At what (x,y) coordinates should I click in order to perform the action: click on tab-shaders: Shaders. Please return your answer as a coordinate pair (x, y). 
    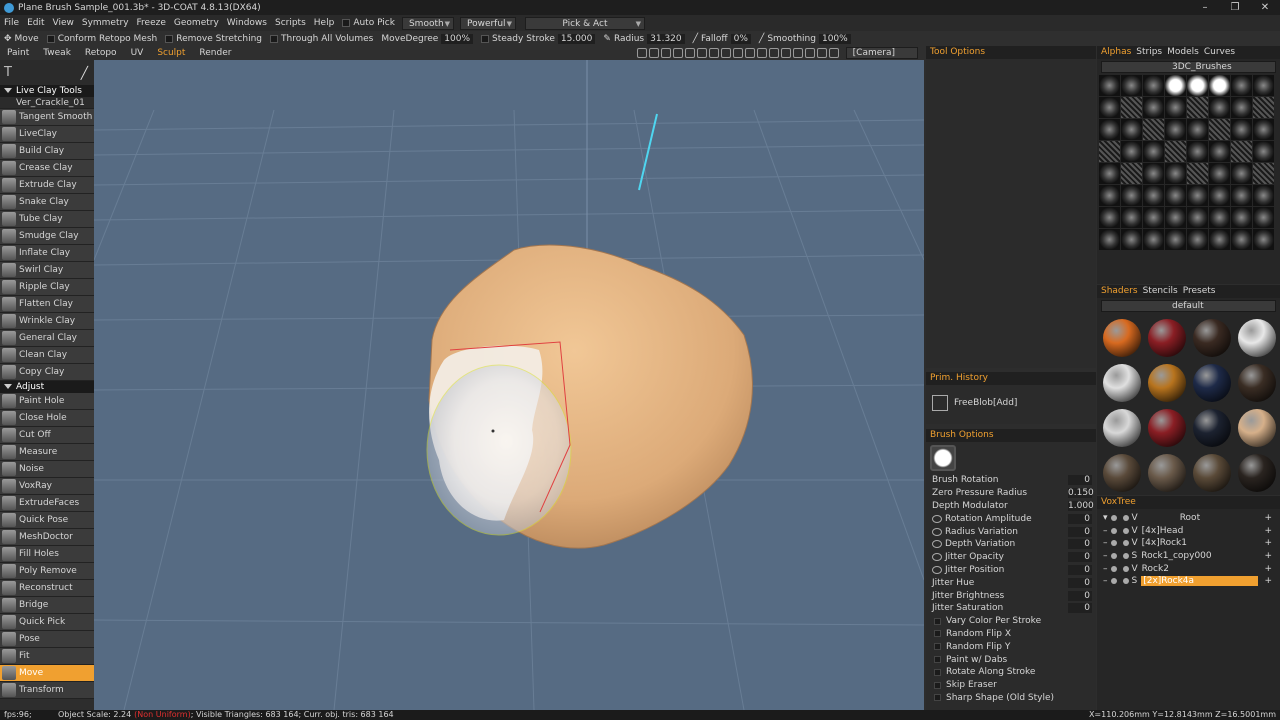
    Looking at the image, I should click on (1122, 291).